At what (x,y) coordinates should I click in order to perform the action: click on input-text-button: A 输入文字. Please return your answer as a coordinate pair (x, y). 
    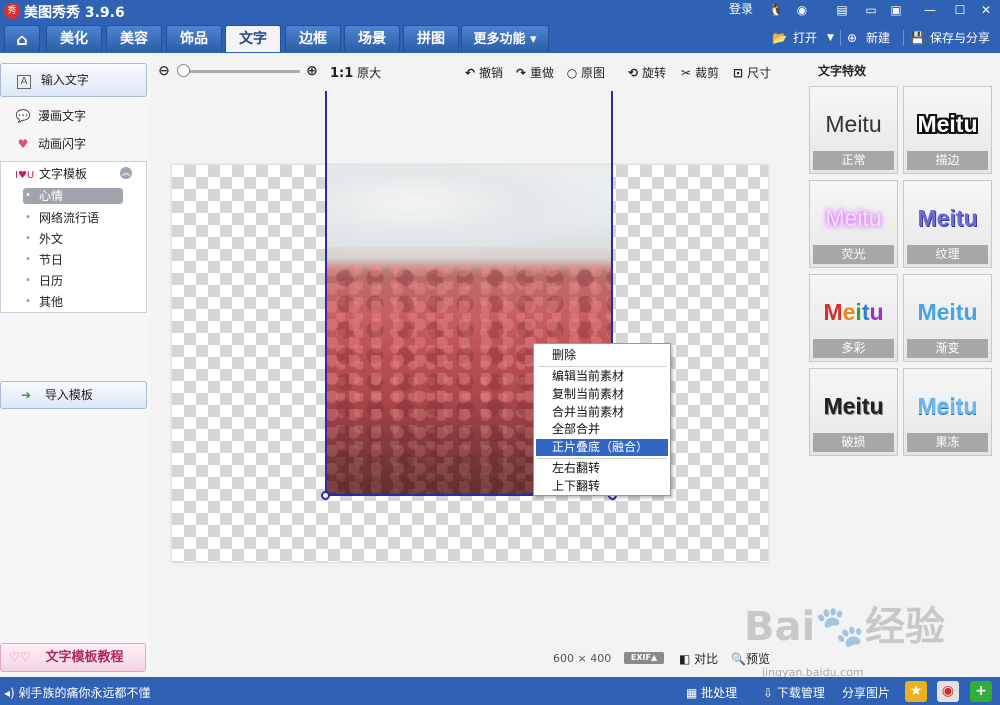
    Looking at the image, I should click on (73, 80).